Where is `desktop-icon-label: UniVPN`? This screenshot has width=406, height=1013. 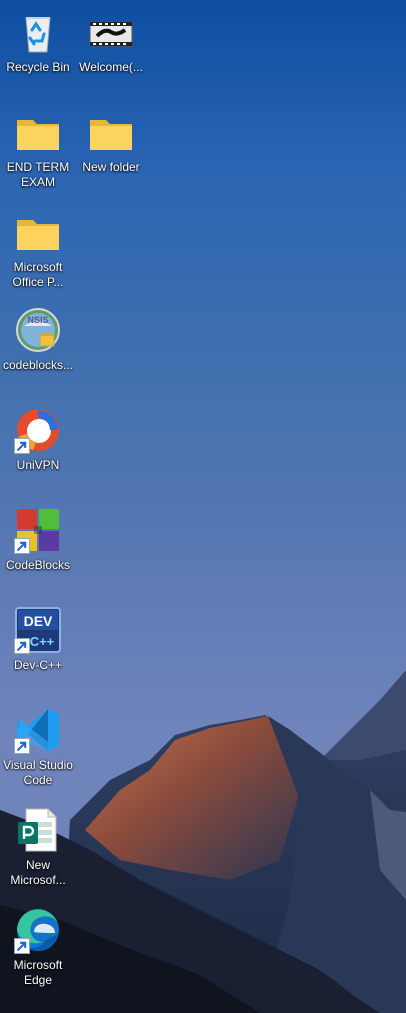 desktop-icon-label: UniVPN is located at coordinates (38, 465).